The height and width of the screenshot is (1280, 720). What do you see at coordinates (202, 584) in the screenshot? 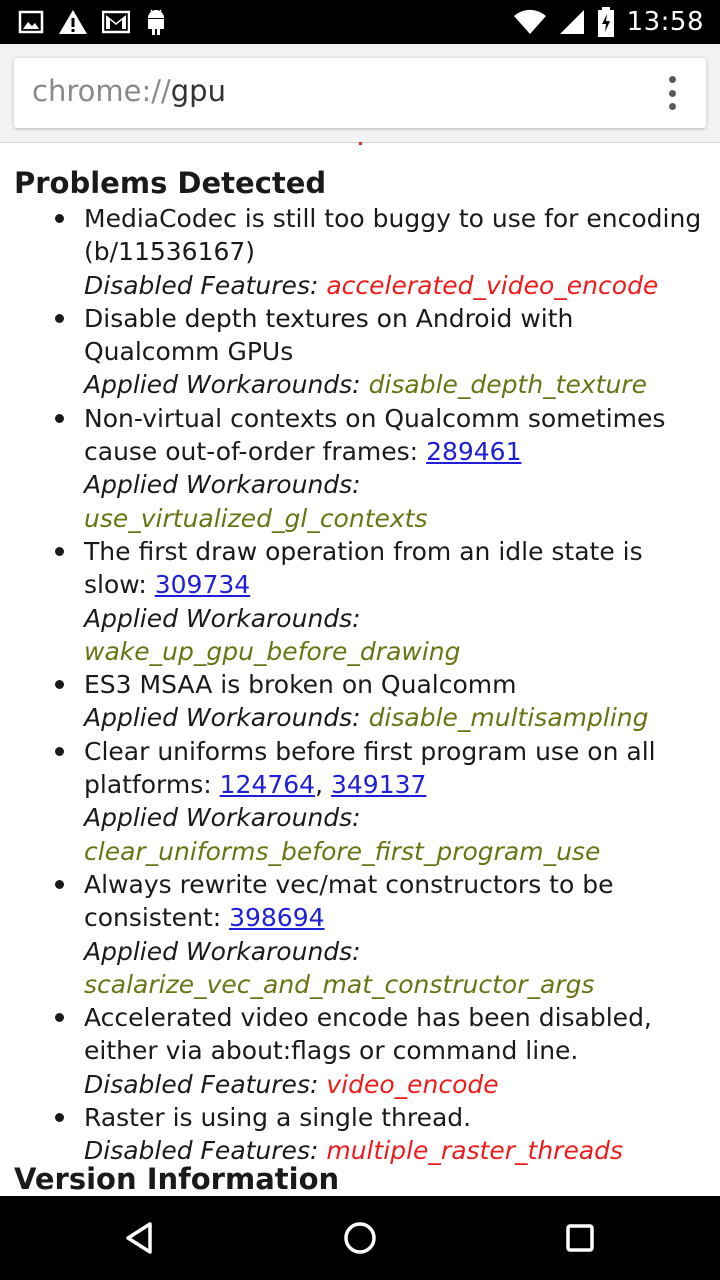
I see `bug-link: 309734` at bounding box center [202, 584].